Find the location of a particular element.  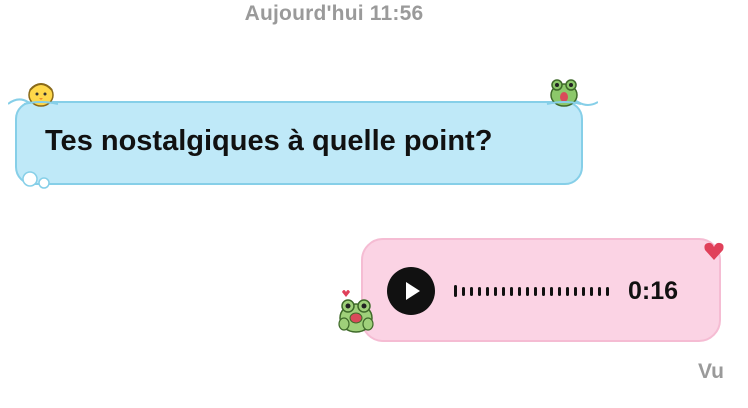

water-bubbles-icon is located at coordinates (36, 180).